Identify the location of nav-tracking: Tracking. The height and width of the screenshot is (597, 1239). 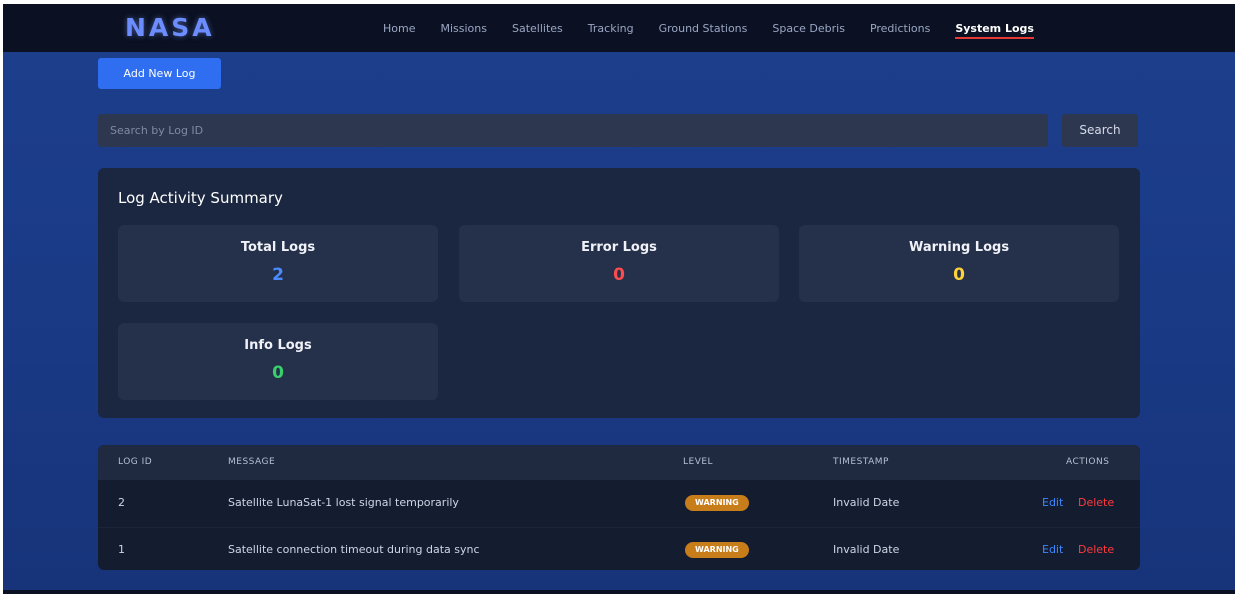
(611, 30).